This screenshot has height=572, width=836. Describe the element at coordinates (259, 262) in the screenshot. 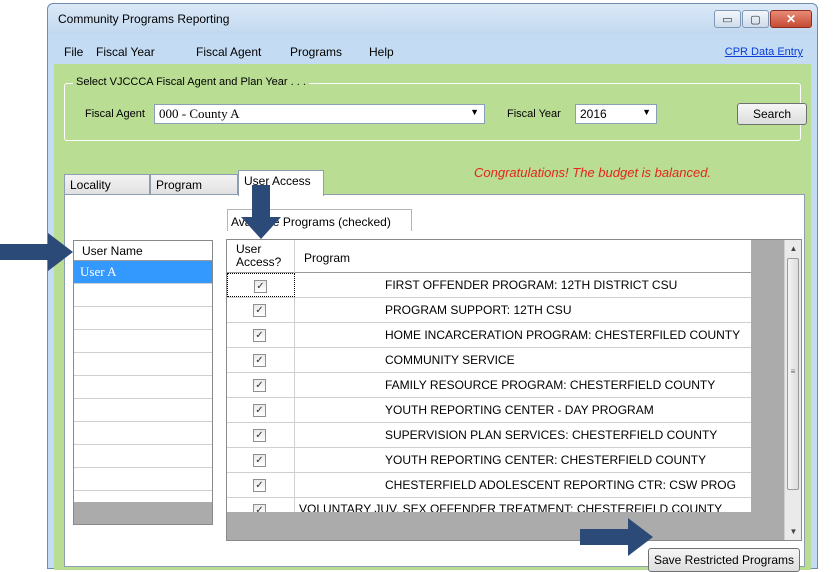

I see `user-access-header-line2: Access?` at that location.